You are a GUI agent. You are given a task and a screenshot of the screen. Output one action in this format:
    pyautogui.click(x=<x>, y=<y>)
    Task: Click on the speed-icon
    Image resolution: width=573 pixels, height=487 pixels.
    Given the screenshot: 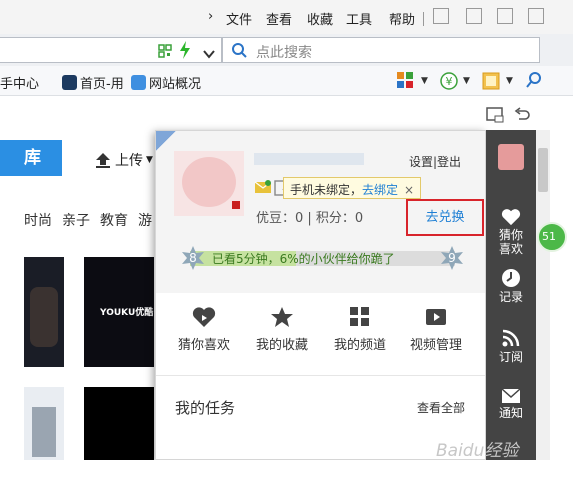 What is the action you would take?
    pyautogui.click(x=185, y=52)
    